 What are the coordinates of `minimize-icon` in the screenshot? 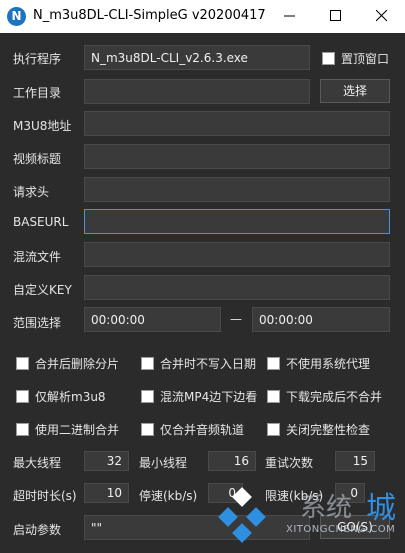 It's located at (289, 16).